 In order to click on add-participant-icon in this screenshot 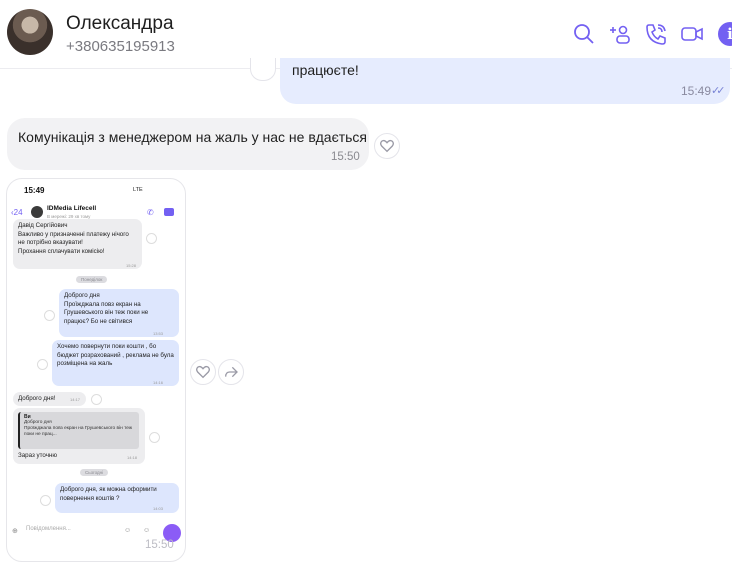, I will do `click(620, 34)`.